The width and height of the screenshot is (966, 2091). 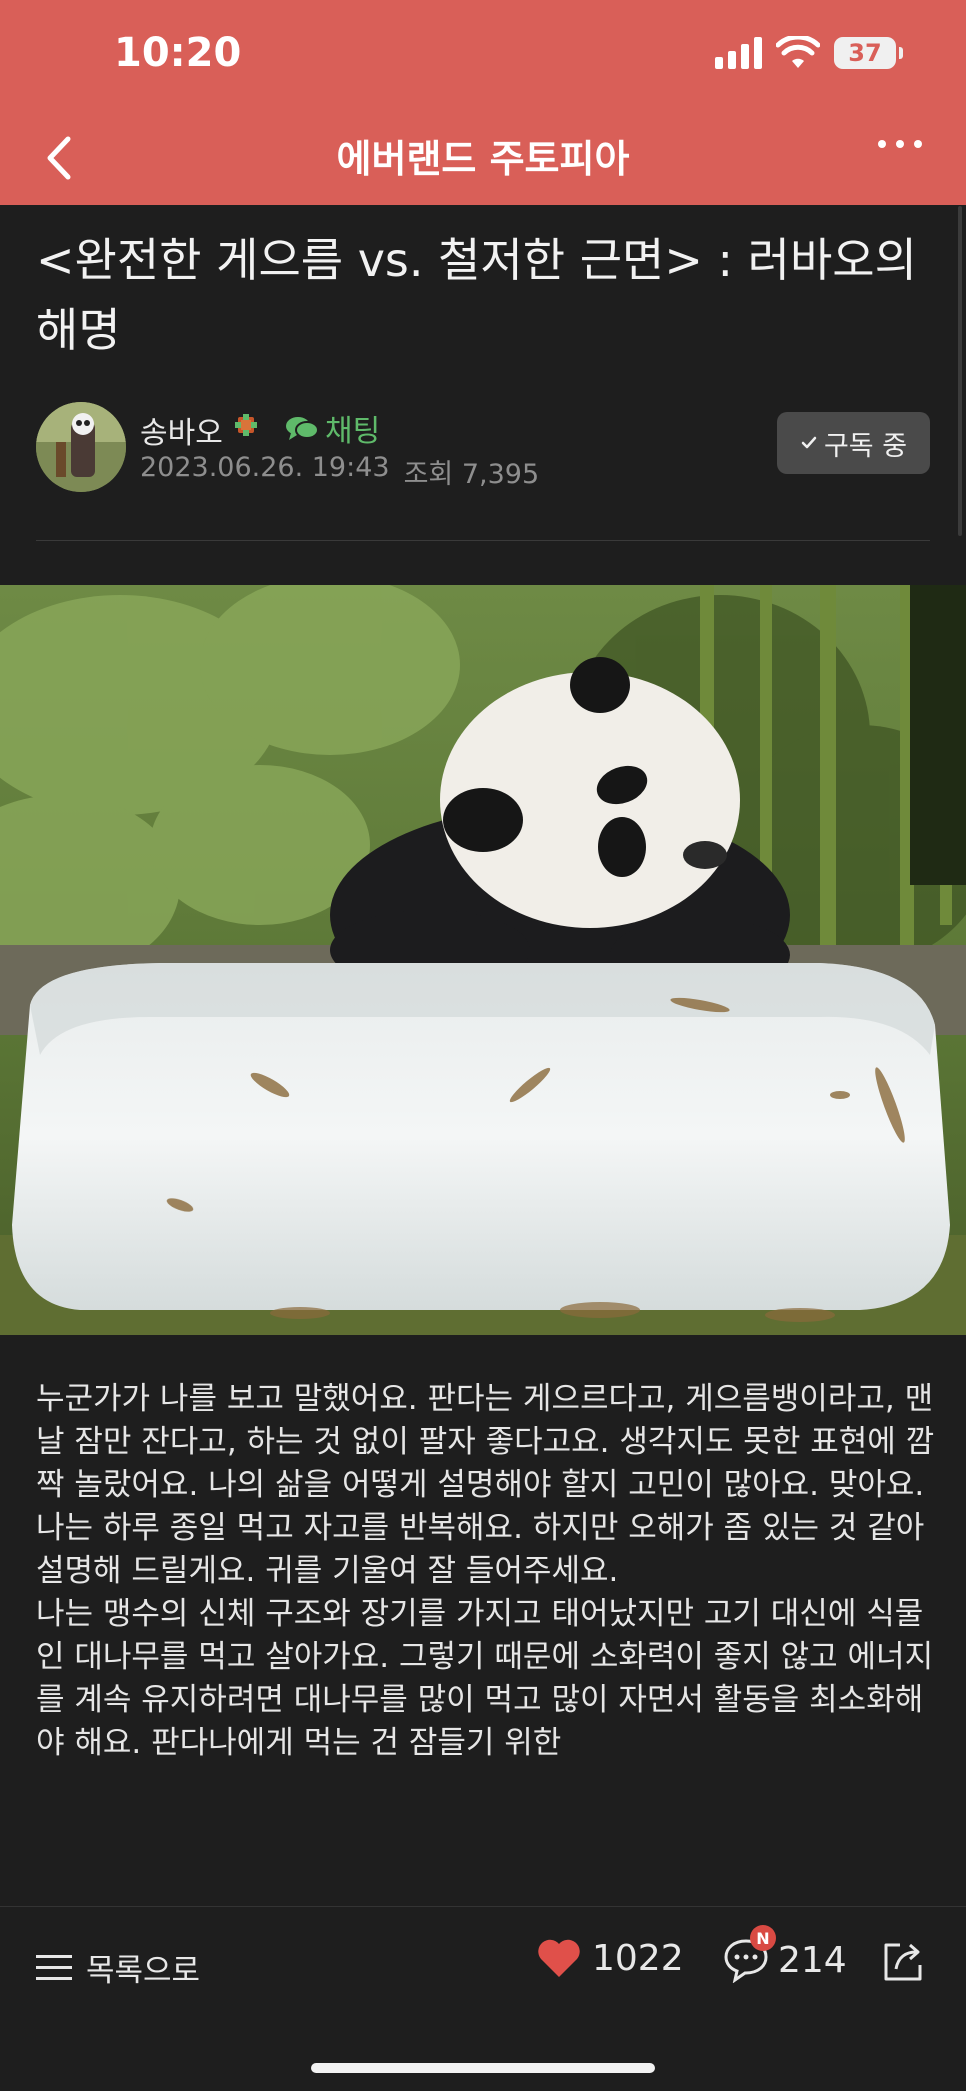 I want to click on member-grade-icon, so click(x=246, y=425).